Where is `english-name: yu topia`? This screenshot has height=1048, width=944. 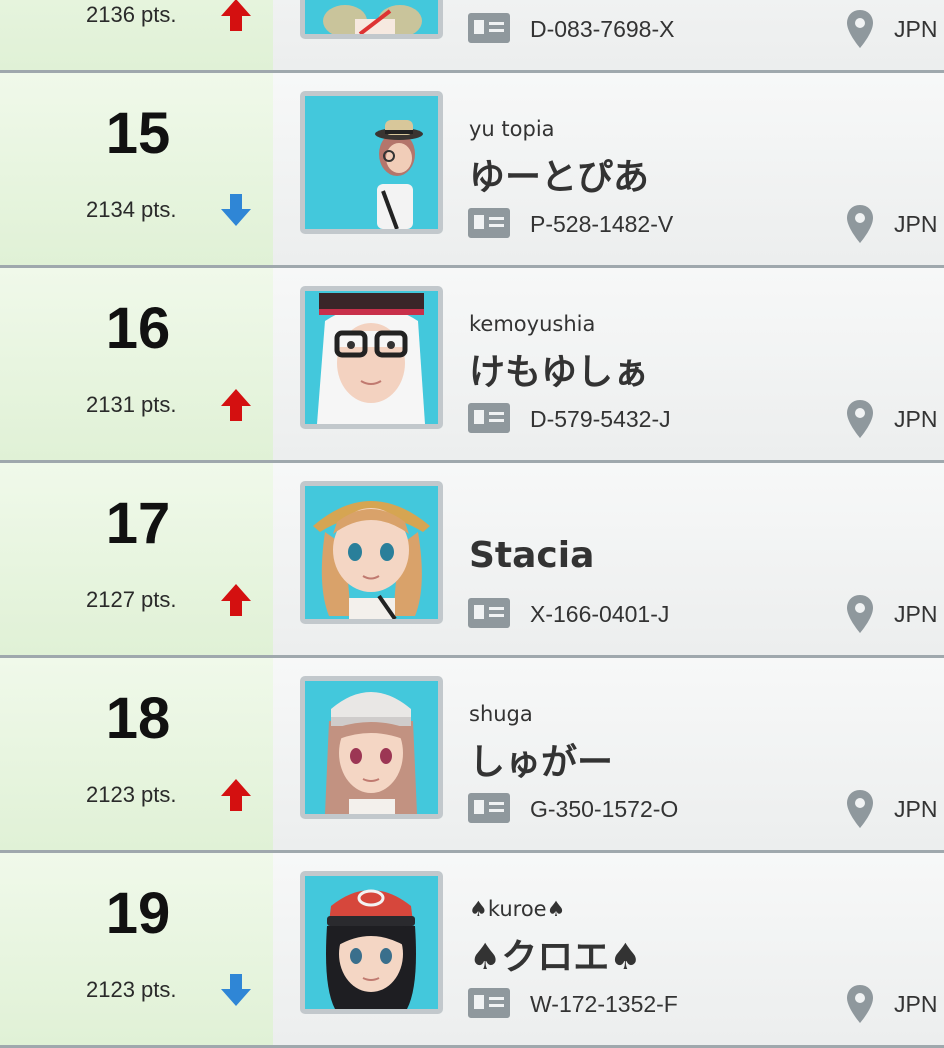
english-name: yu topia is located at coordinates (512, 129).